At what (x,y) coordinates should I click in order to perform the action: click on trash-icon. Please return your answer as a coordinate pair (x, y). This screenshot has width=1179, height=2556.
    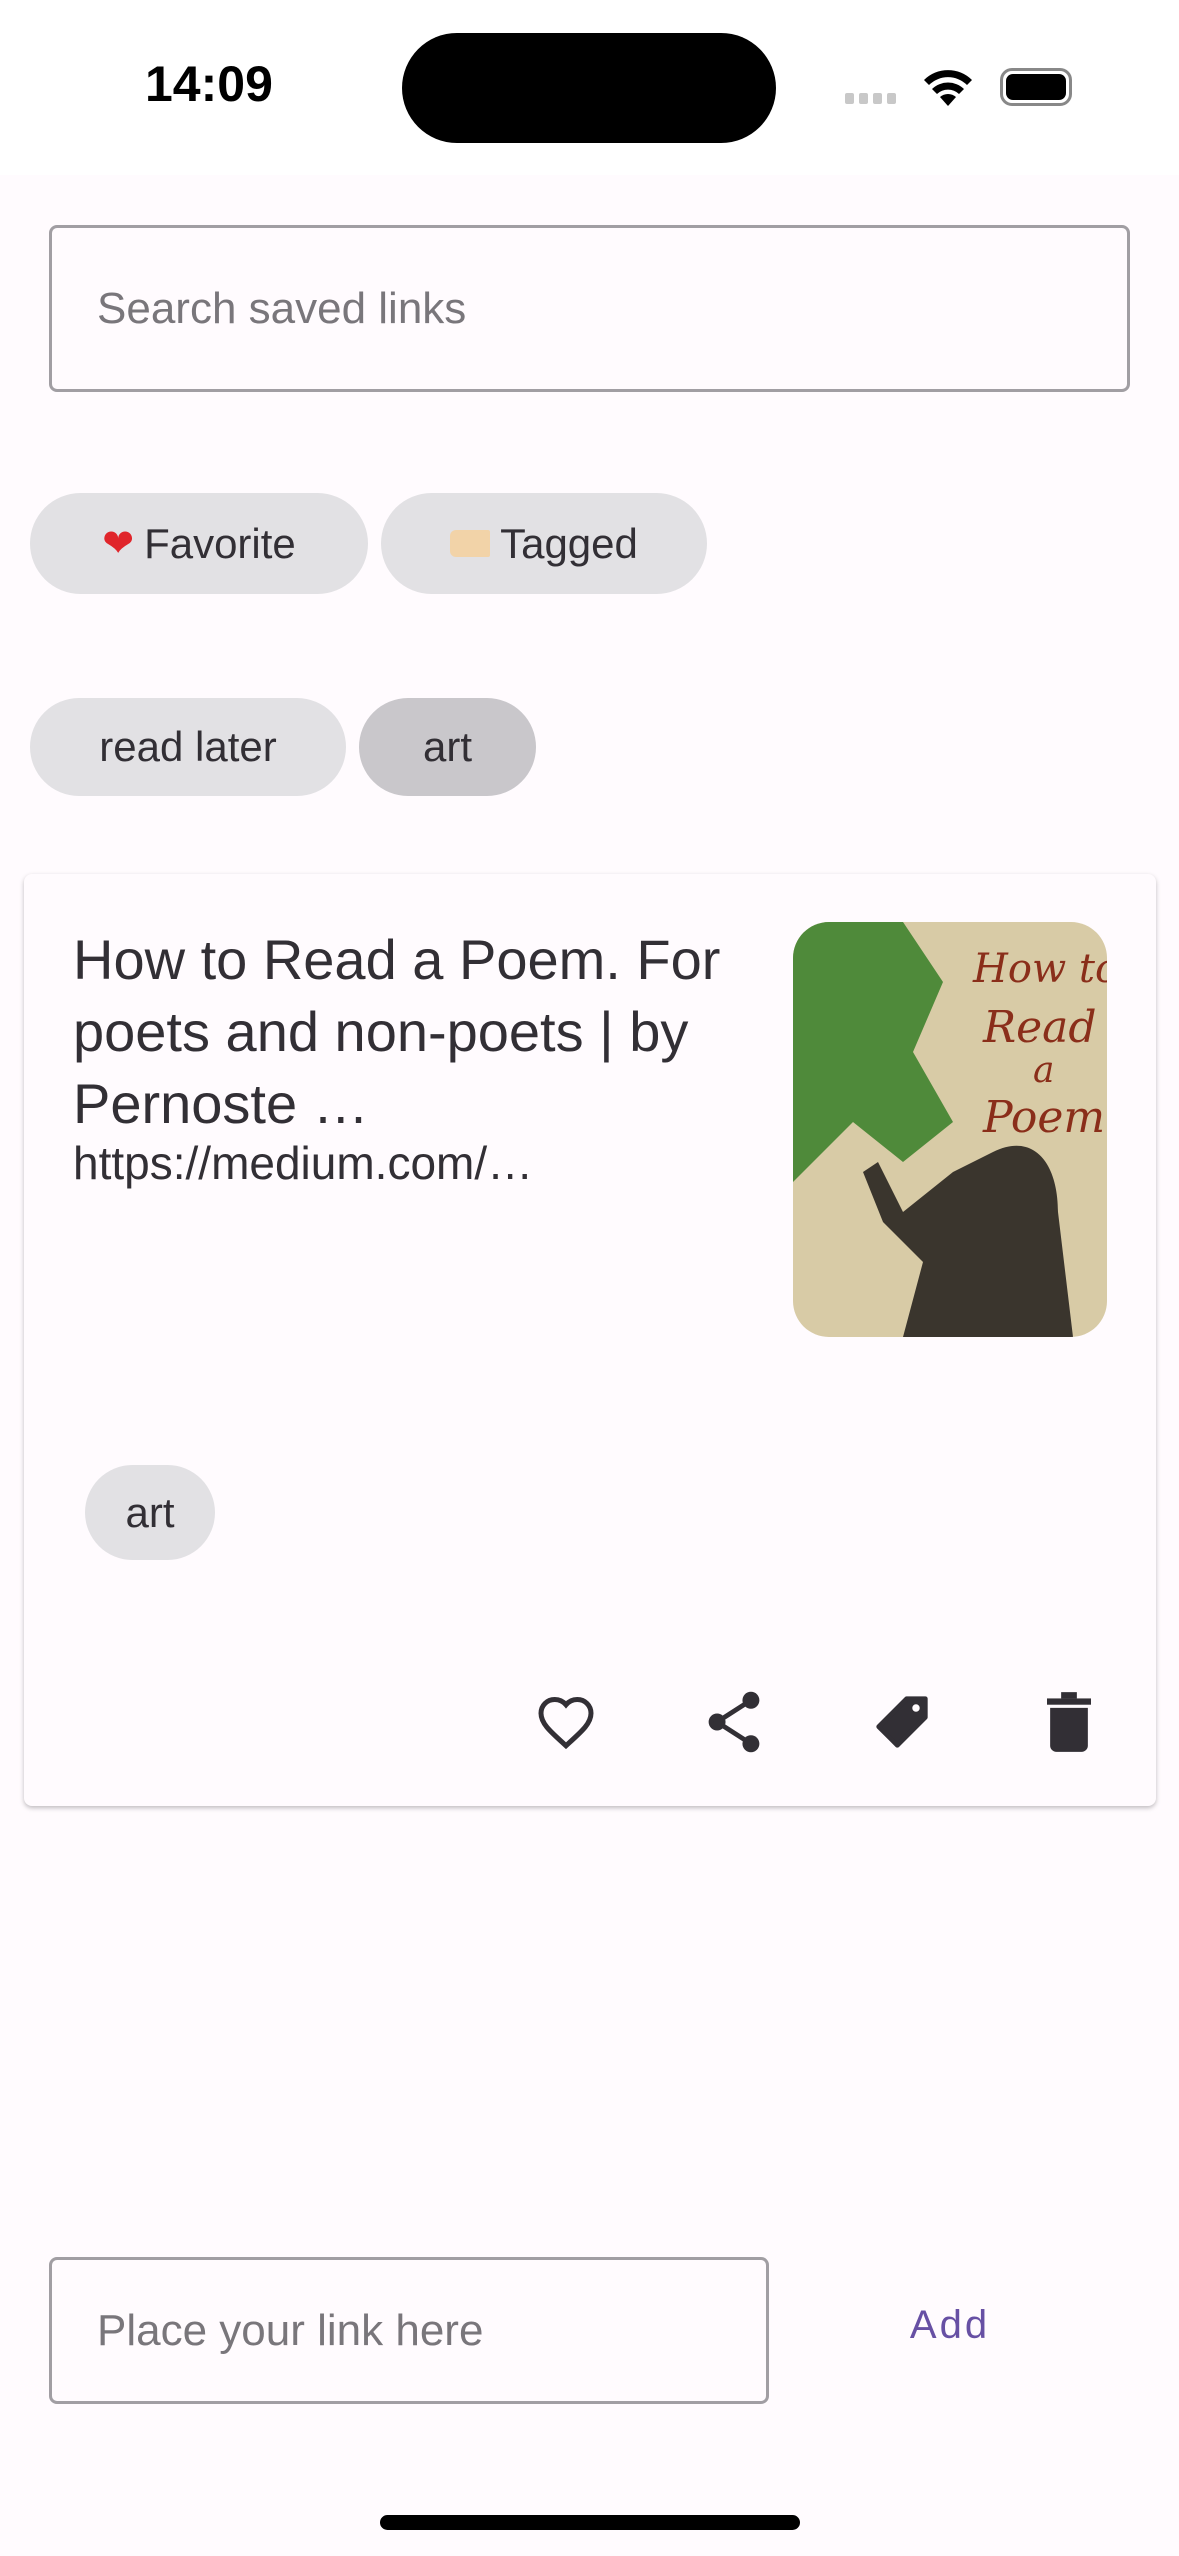
    Looking at the image, I should click on (1069, 1722).